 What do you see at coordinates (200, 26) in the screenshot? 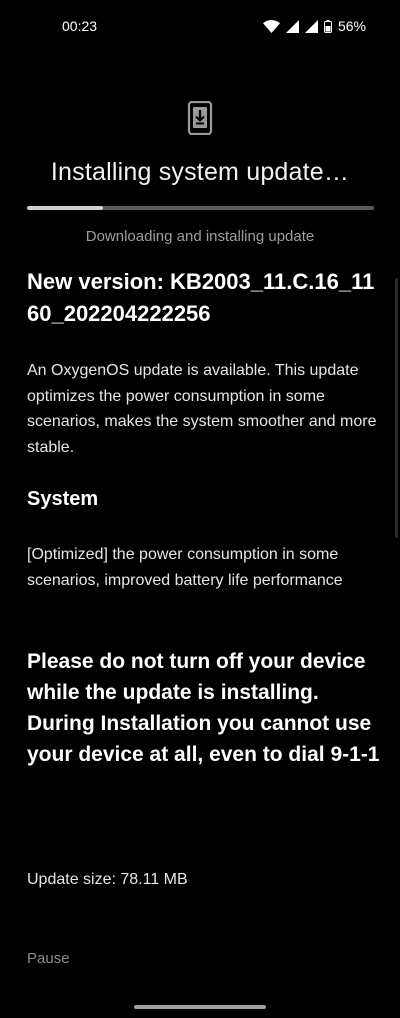
I see `status-bar: 00:23 56%` at bounding box center [200, 26].